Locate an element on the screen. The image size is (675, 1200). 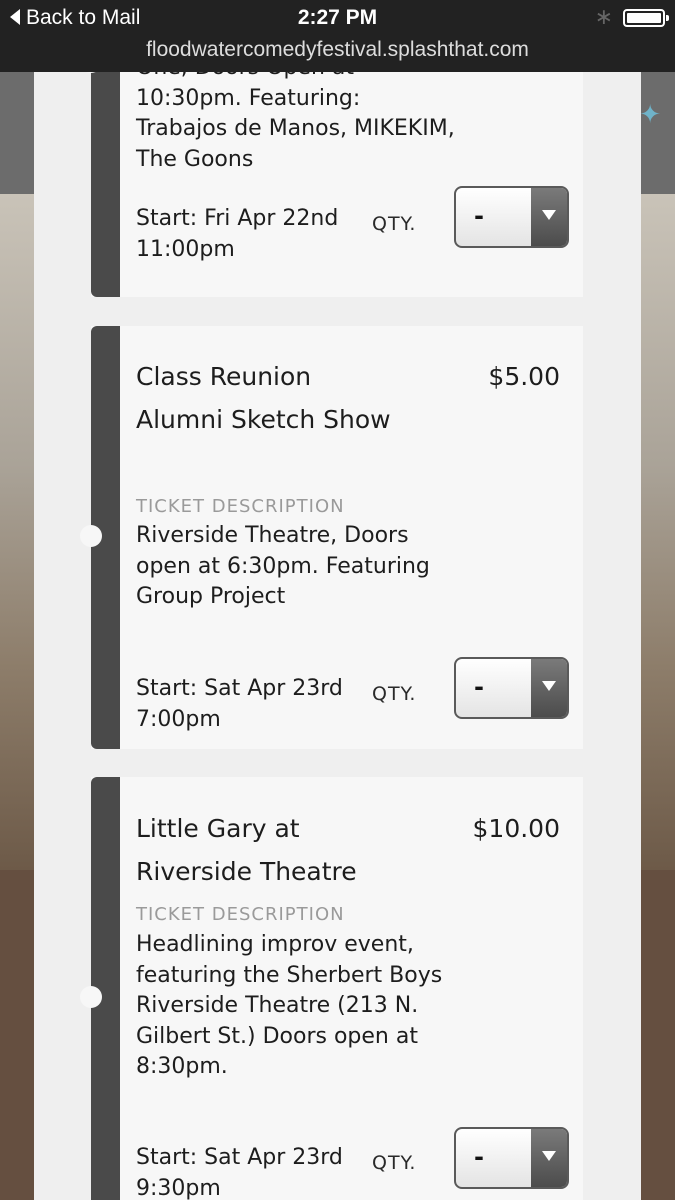
twitter-bird-icon: ✦ is located at coordinates (650, 115).